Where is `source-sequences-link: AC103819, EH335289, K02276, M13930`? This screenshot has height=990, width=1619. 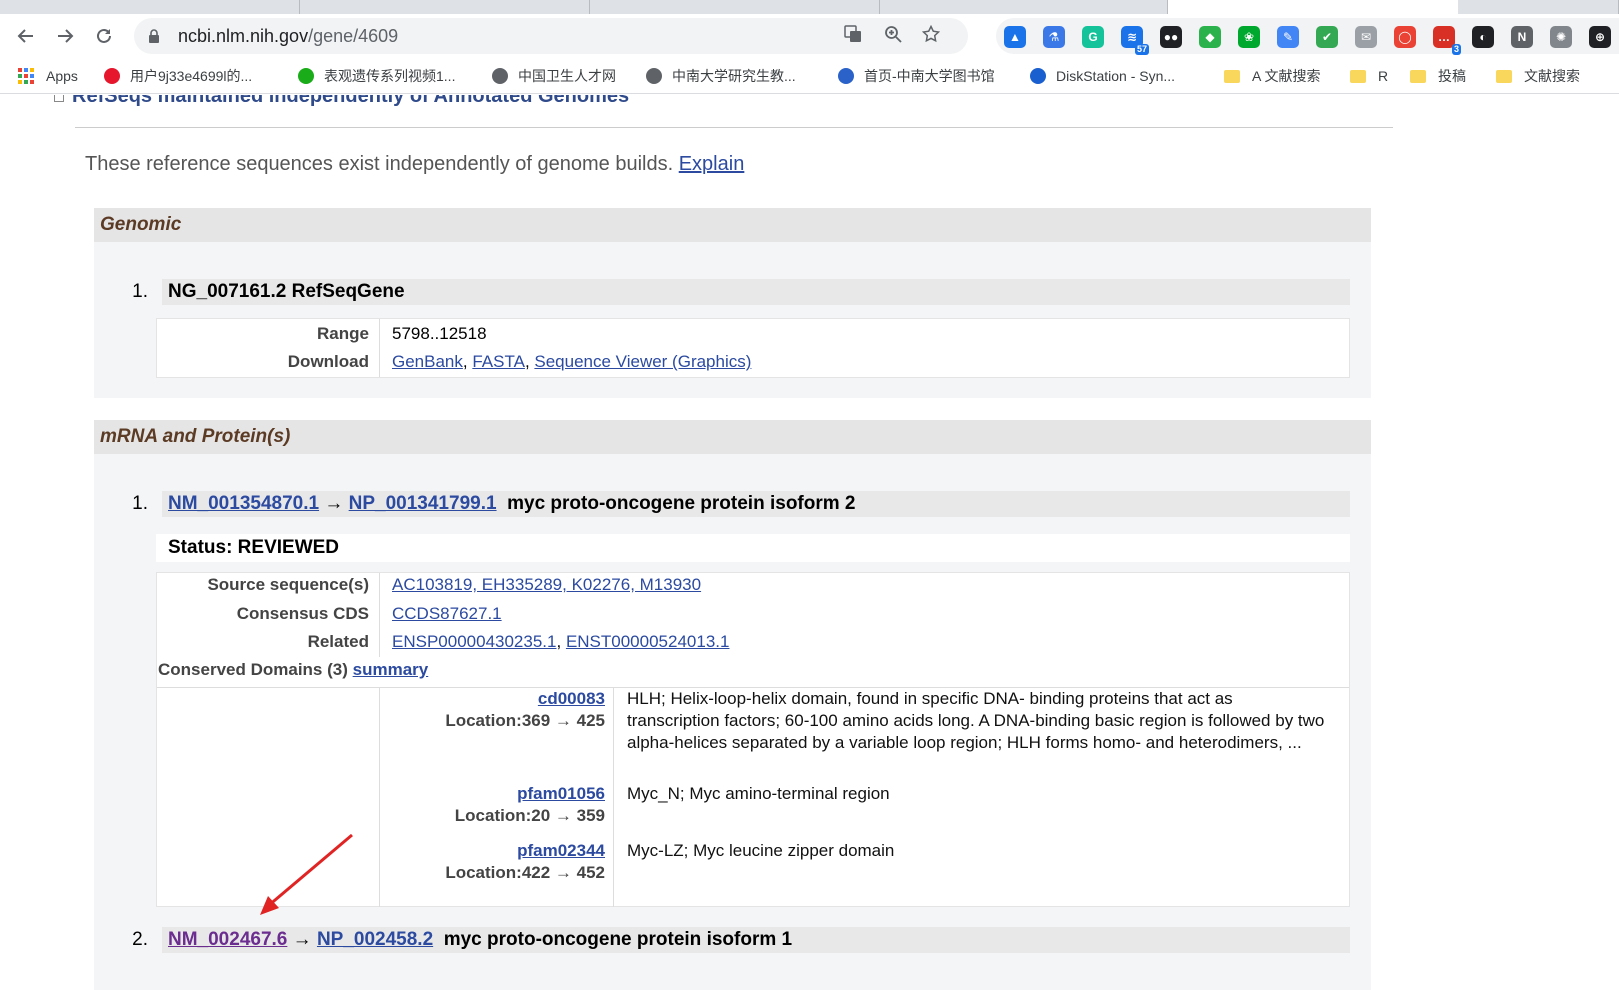
source-sequences-link: AC103819, EH335289, K02276, M13930 is located at coordinates (546, 584).